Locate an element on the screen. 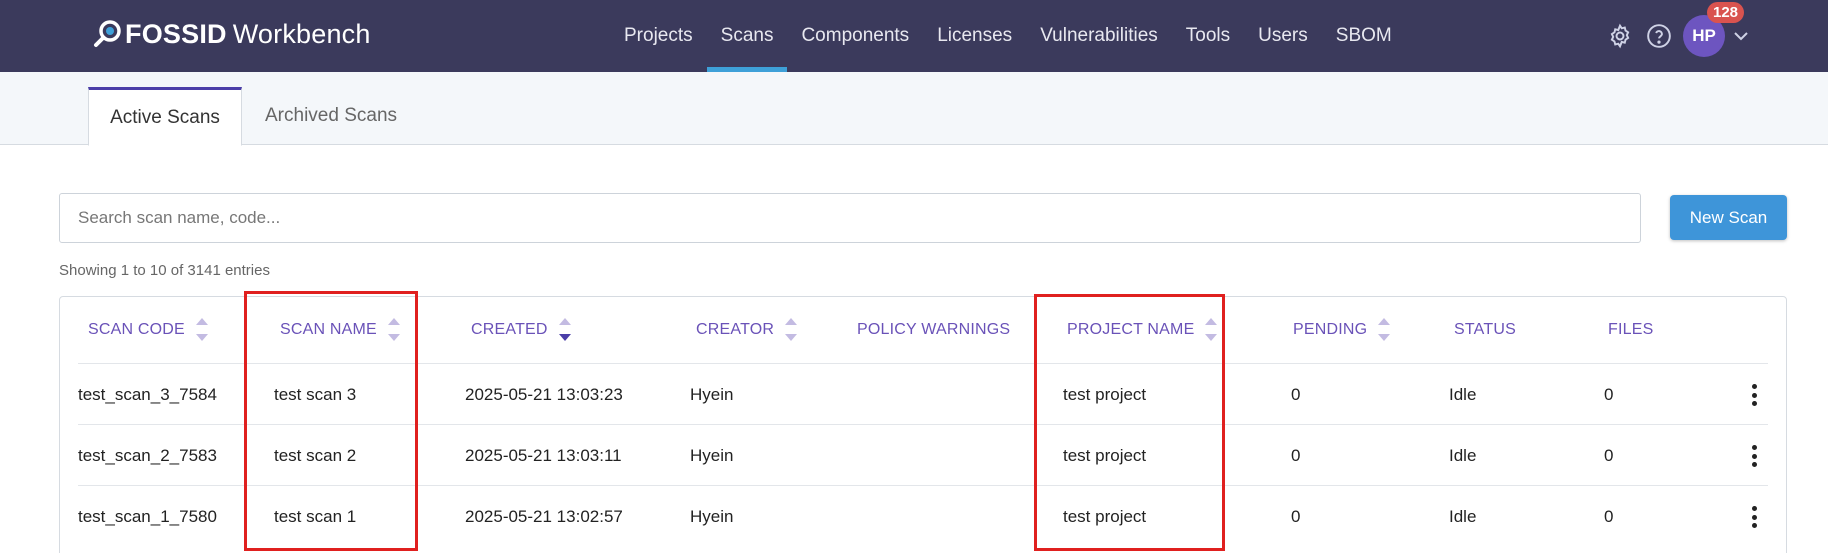 Image resolution: width=1828 pixels, height=553 pixels. nav-sbom: SBOM is located at coordinates (1364, 36).